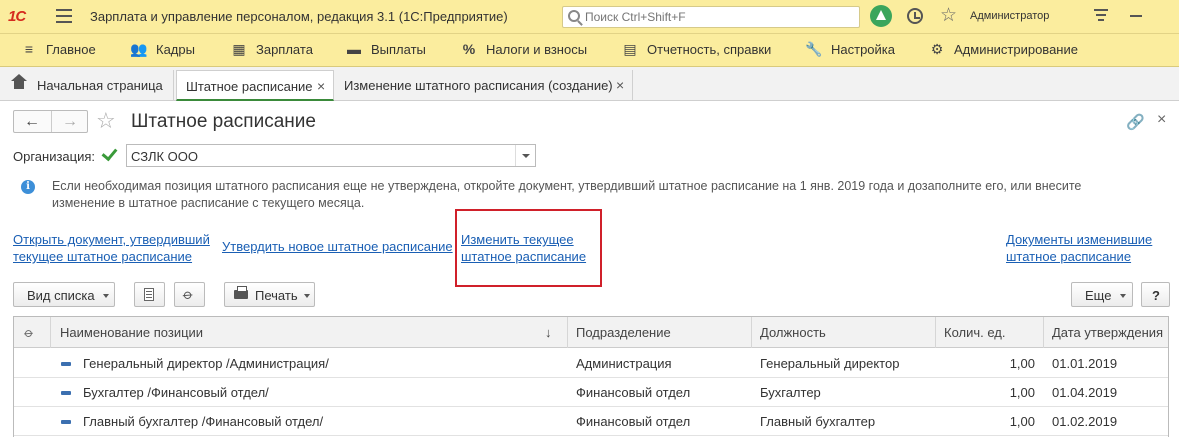 The width and height of the screenshot is (1179, 437). Describe the element at coordinates (106, 121) in the screenshot. I see `favorite-star-icon: ☆` at that location.